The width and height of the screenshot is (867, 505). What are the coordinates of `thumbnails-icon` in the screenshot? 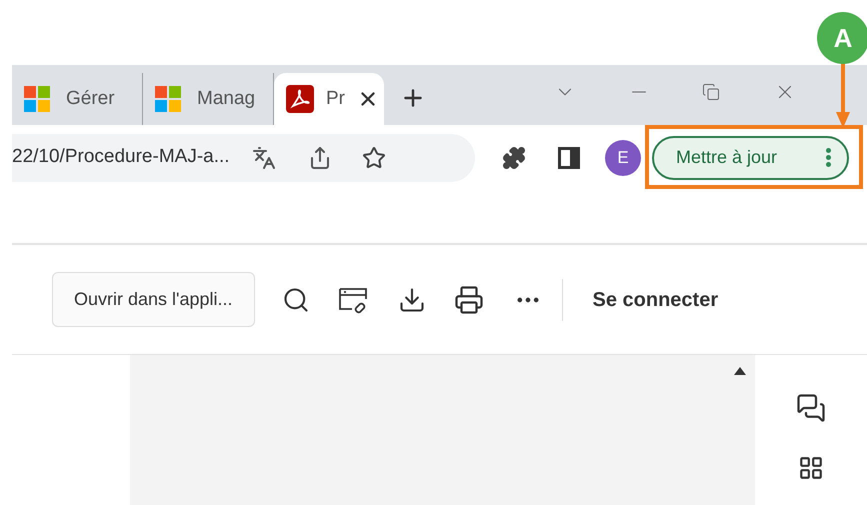 It's located at (811, 468).